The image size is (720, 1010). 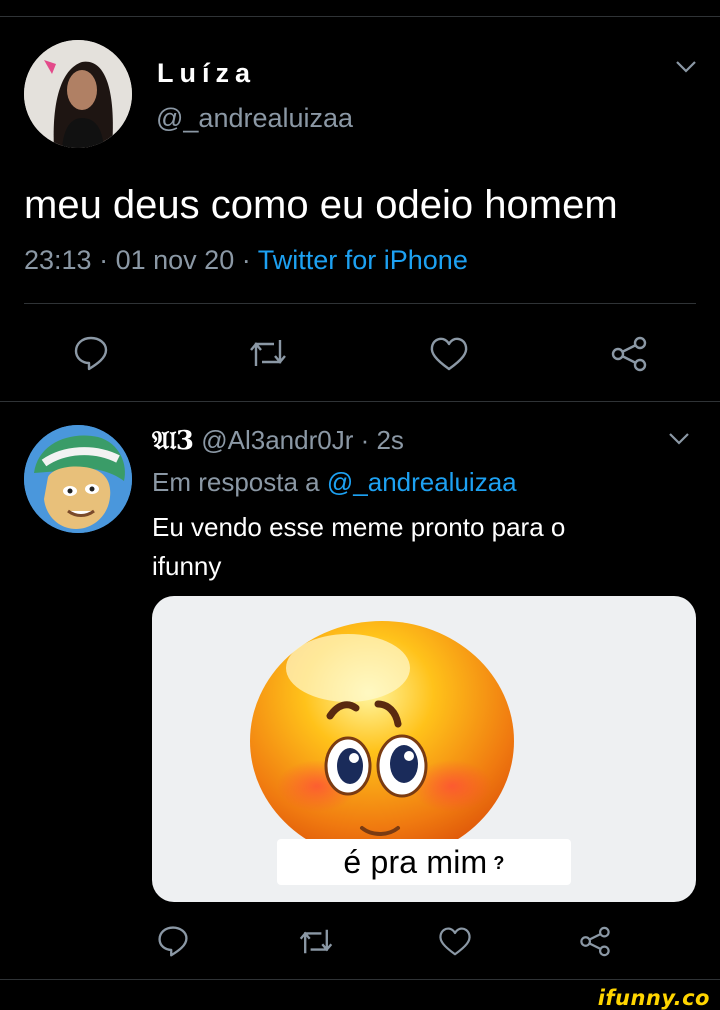 I want to click on tweet-meta: 23:13 · 01 nov 20 · Twitter for iPhone, so click(x=246, y=260).